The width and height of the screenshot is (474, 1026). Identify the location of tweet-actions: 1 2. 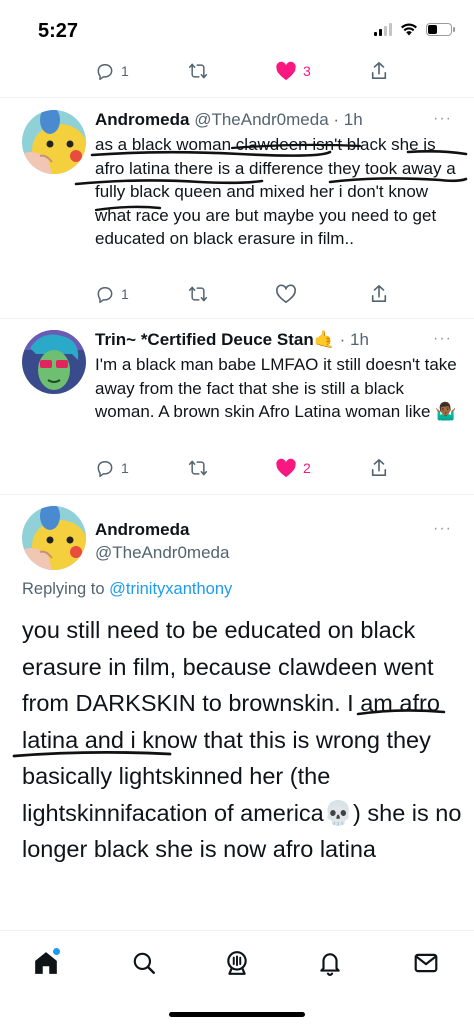
(245, 468).